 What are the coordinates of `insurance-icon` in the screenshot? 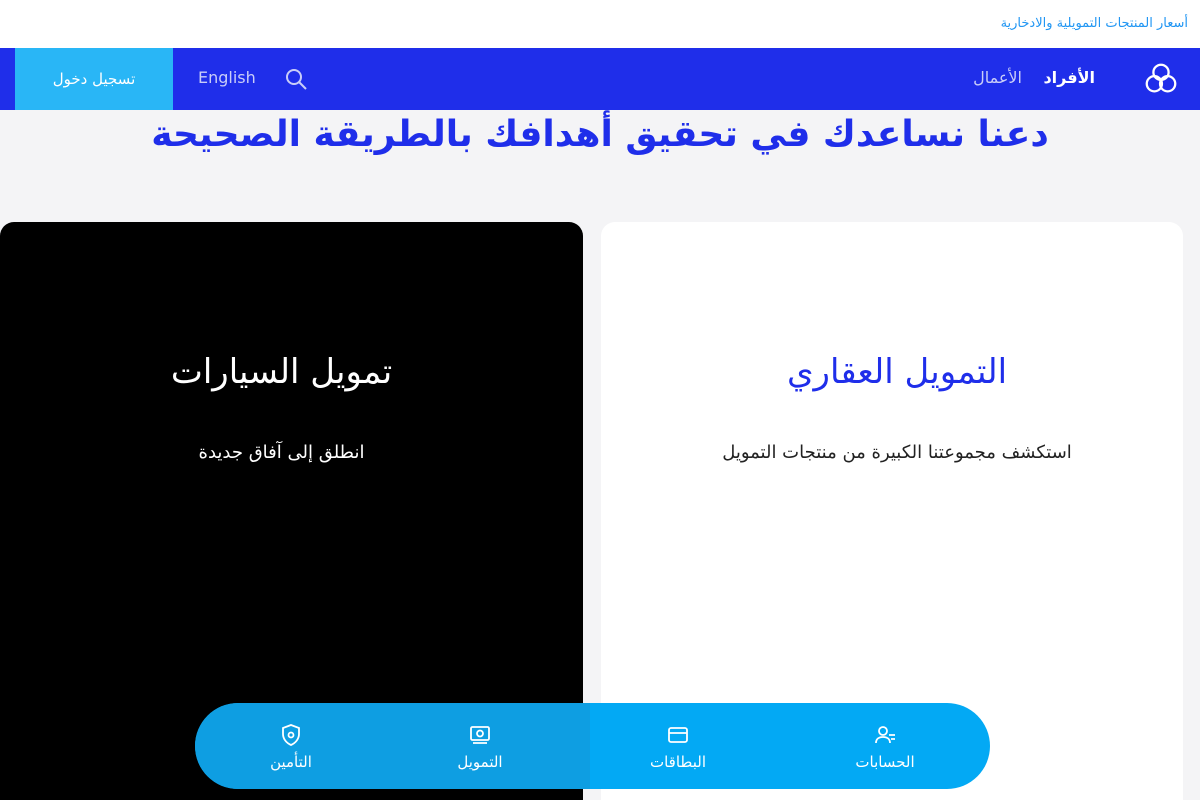 It's located at (291, 735).